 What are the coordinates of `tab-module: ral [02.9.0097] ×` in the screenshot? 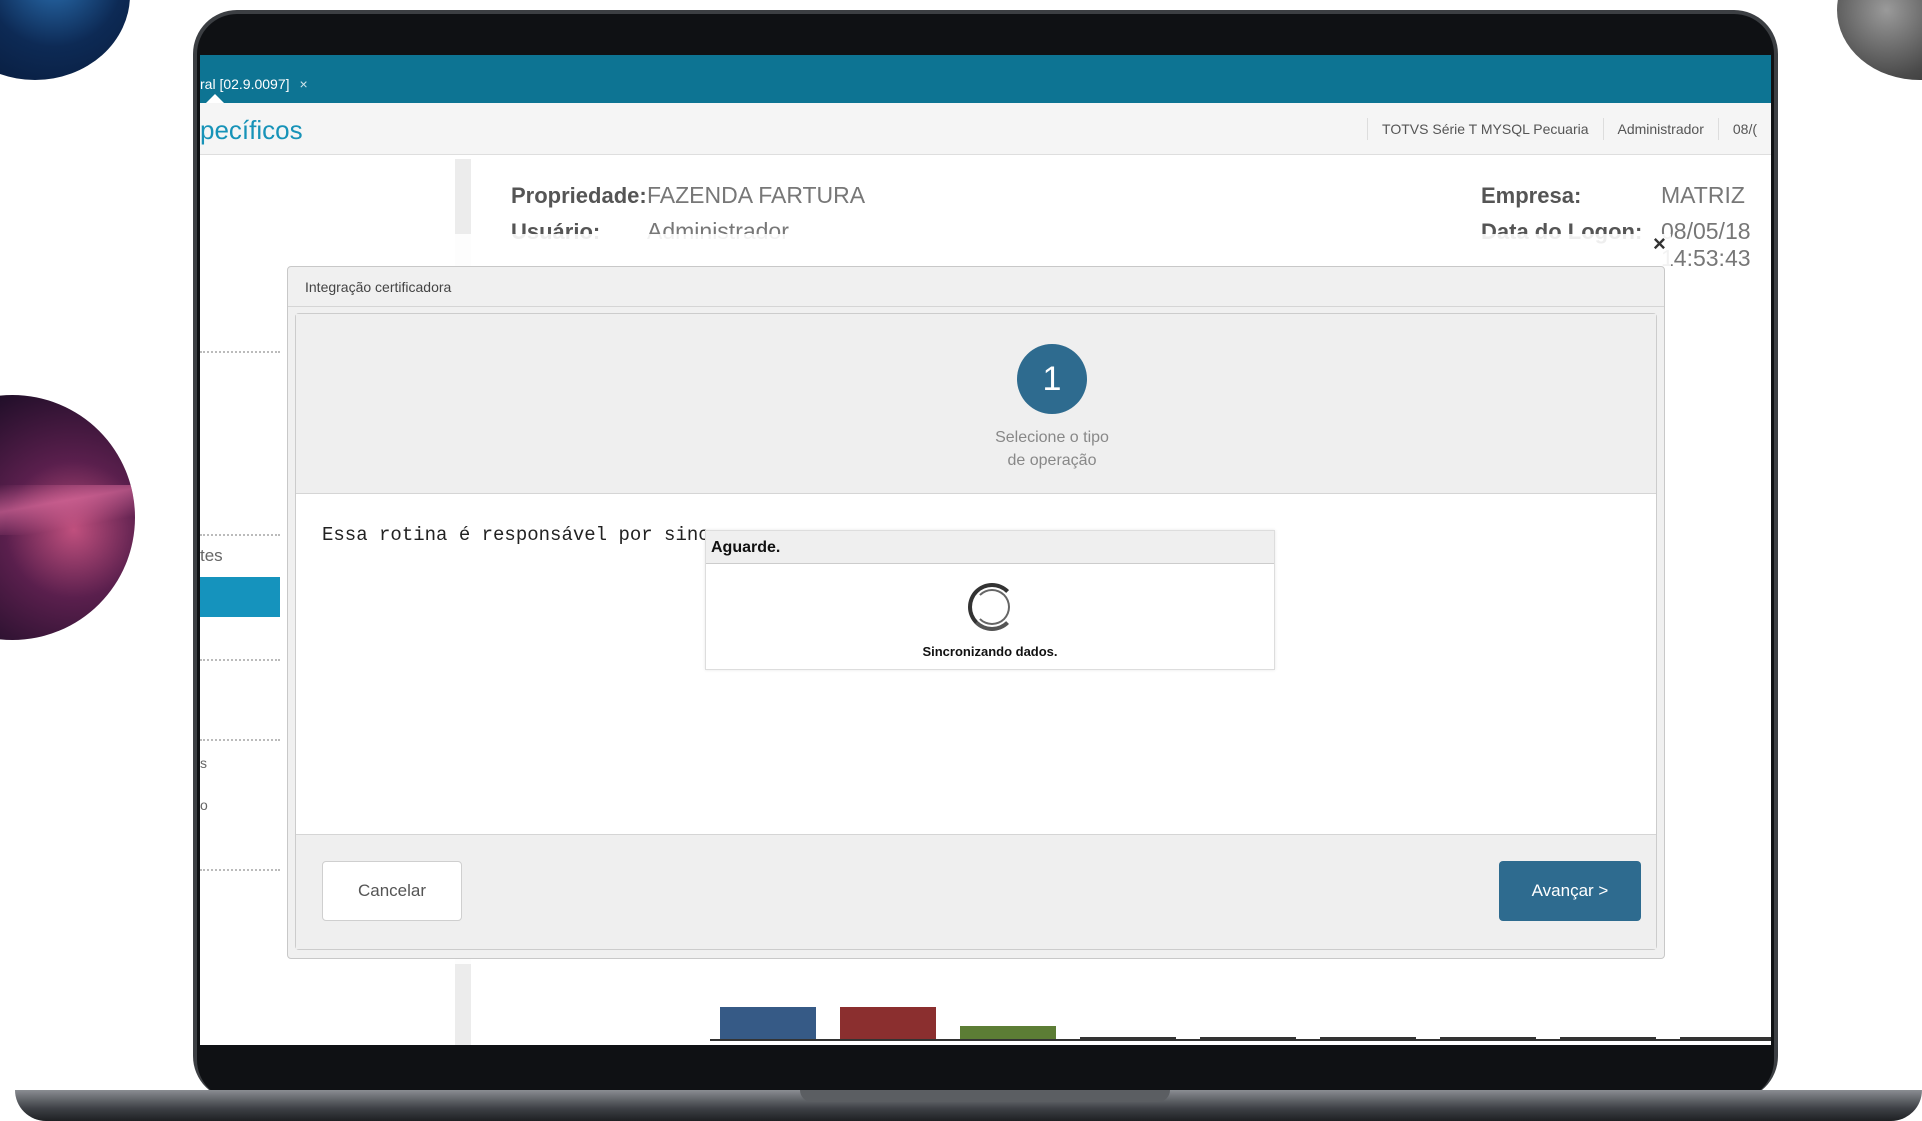 It's located at (260, 84).